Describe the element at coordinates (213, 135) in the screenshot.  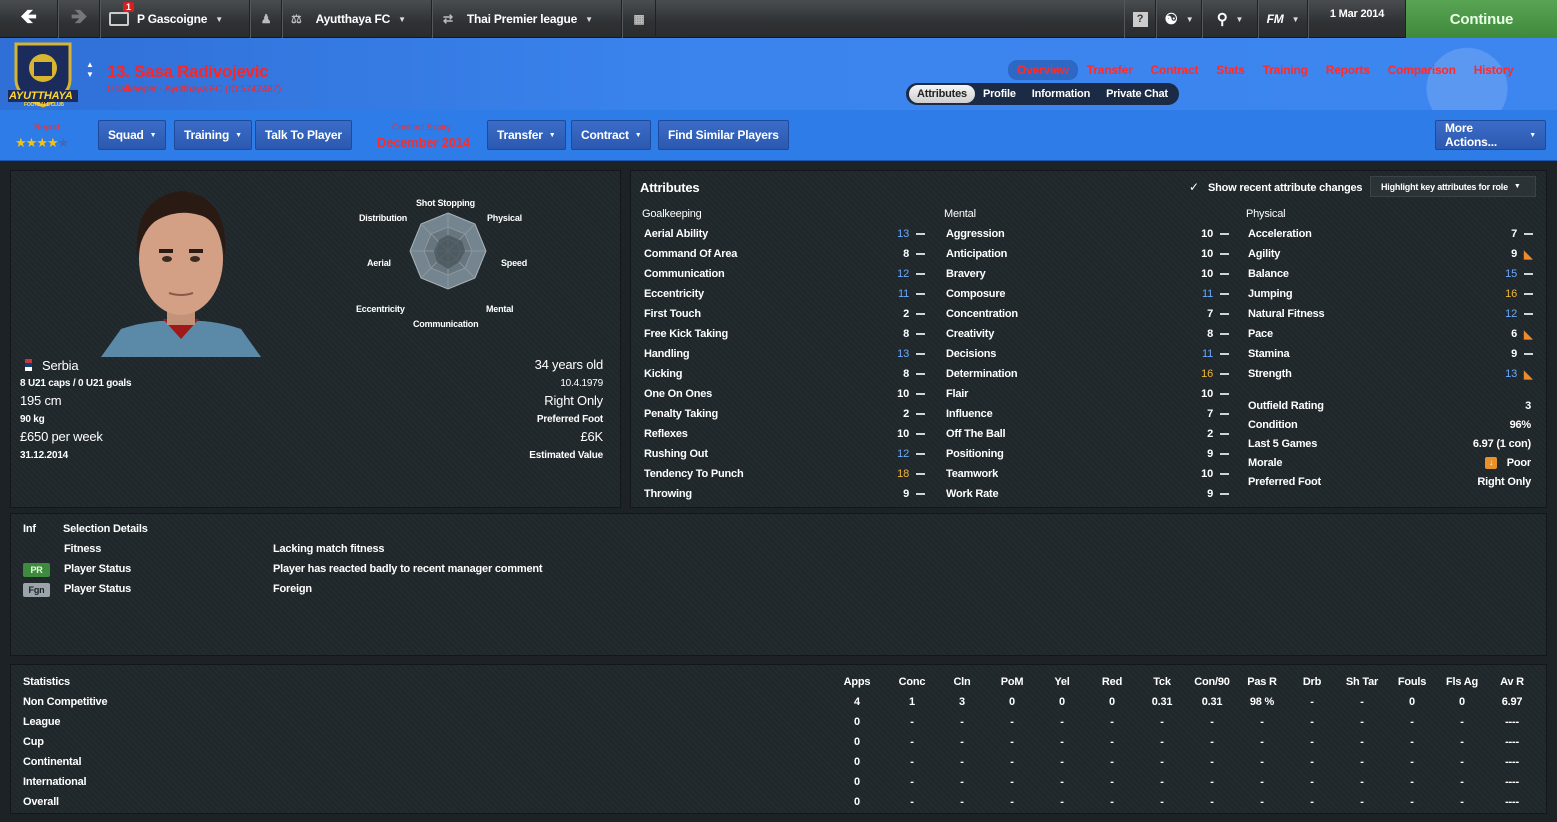
I see `training-button: Training ▼` at that location.